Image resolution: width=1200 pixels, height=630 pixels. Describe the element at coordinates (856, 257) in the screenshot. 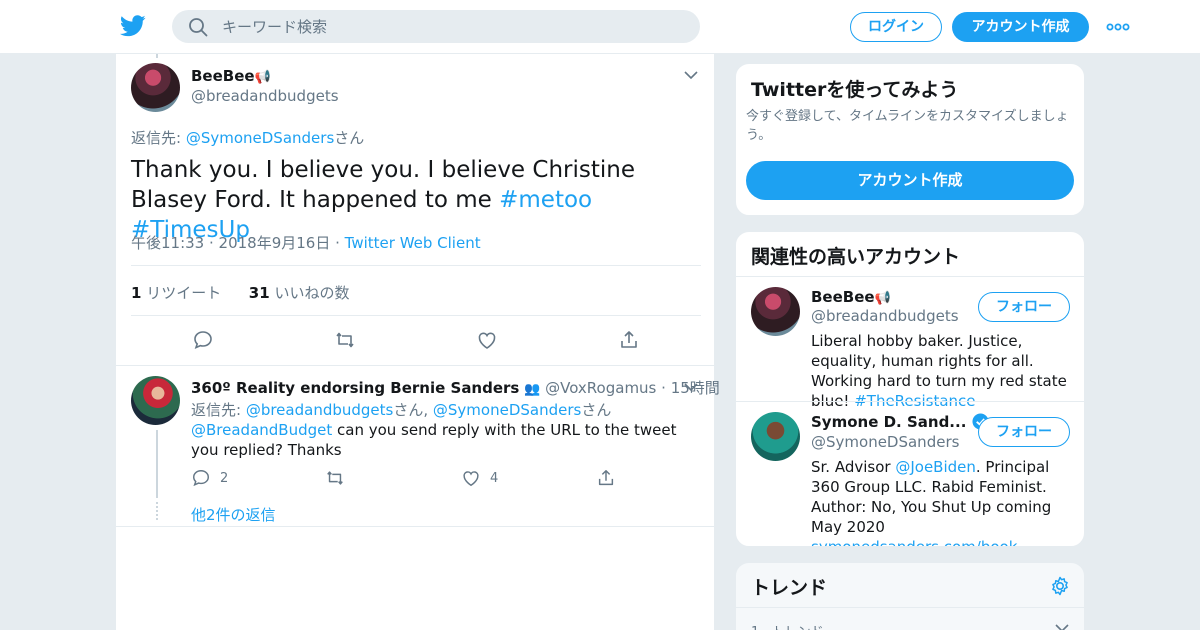

I see `related-accounts-title: 関連性の高いアカウント` at that location.